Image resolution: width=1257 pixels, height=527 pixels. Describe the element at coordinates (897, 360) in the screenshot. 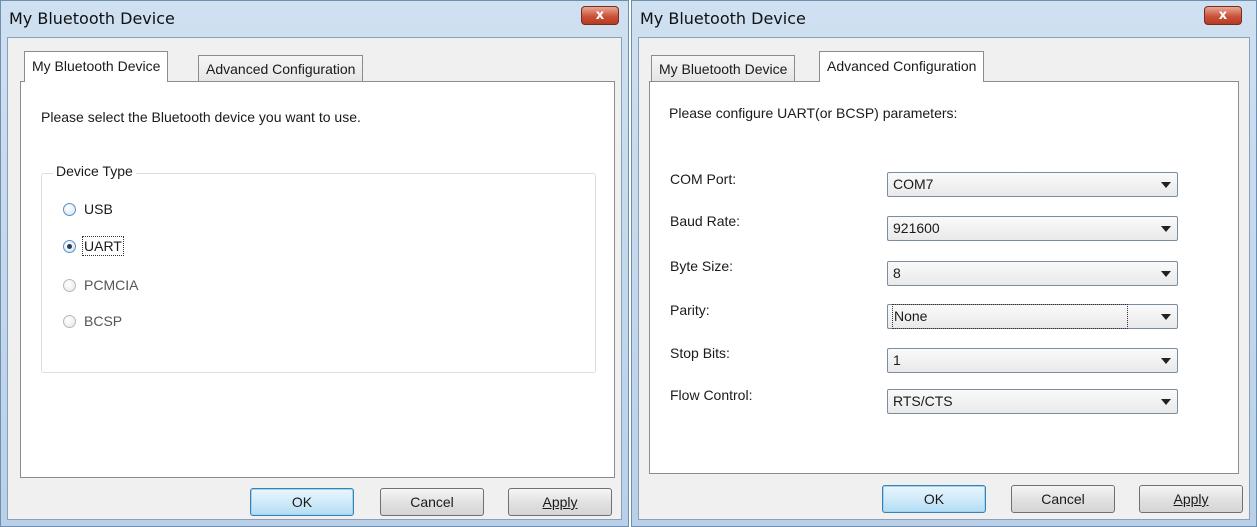

I see `selected-value: 1` at that location.